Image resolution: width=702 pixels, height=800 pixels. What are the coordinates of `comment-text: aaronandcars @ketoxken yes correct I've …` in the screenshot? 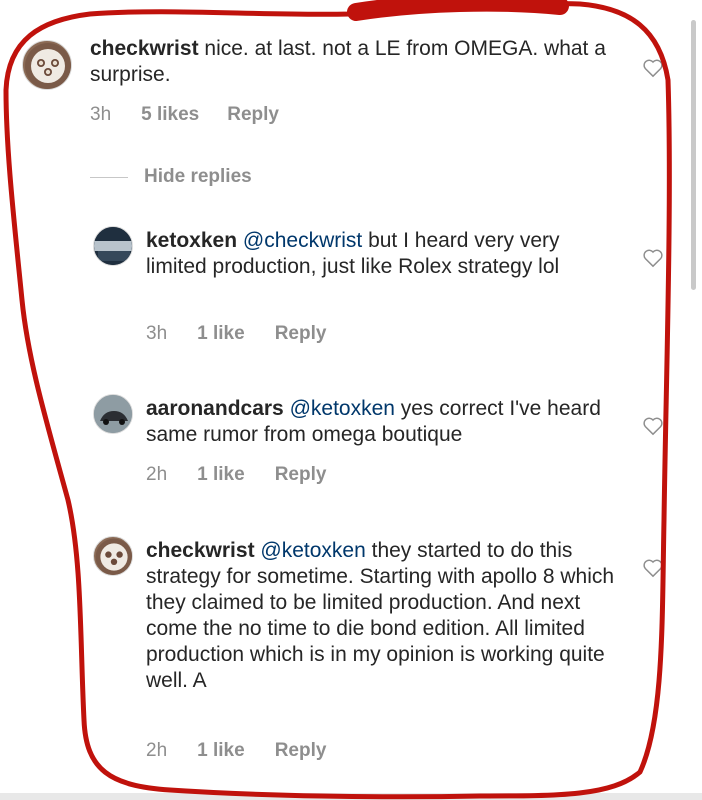 It's located at (381, 422).